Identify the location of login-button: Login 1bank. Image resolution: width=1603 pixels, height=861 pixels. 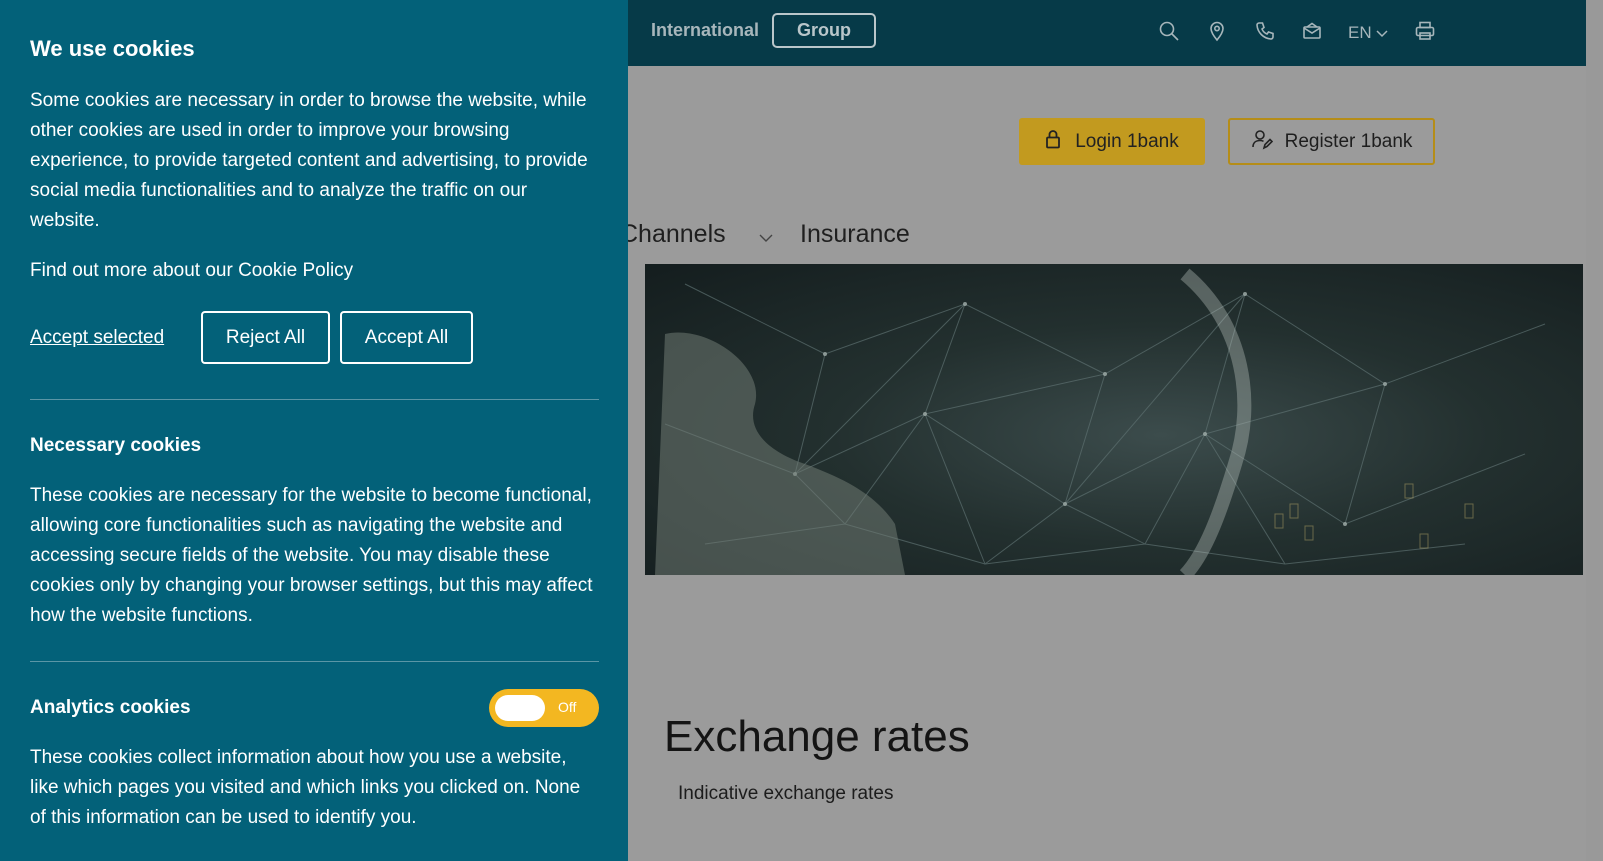
(1112, 141).